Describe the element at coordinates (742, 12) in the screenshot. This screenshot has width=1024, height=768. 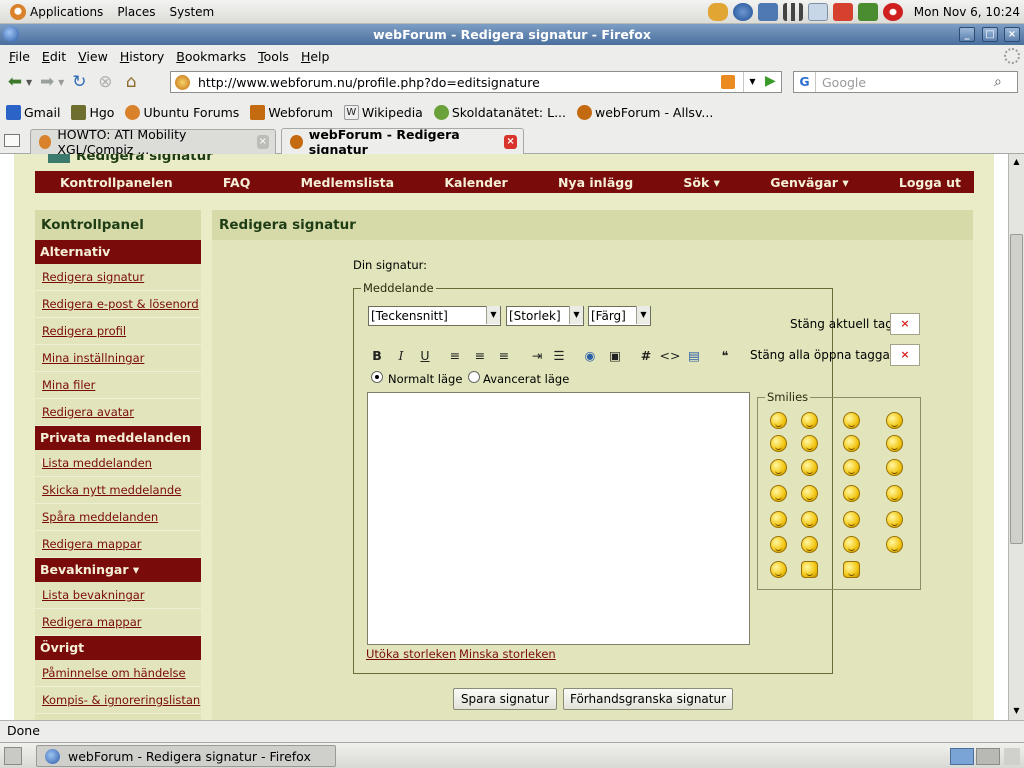
I see `browser-launcher-icon` at that location.